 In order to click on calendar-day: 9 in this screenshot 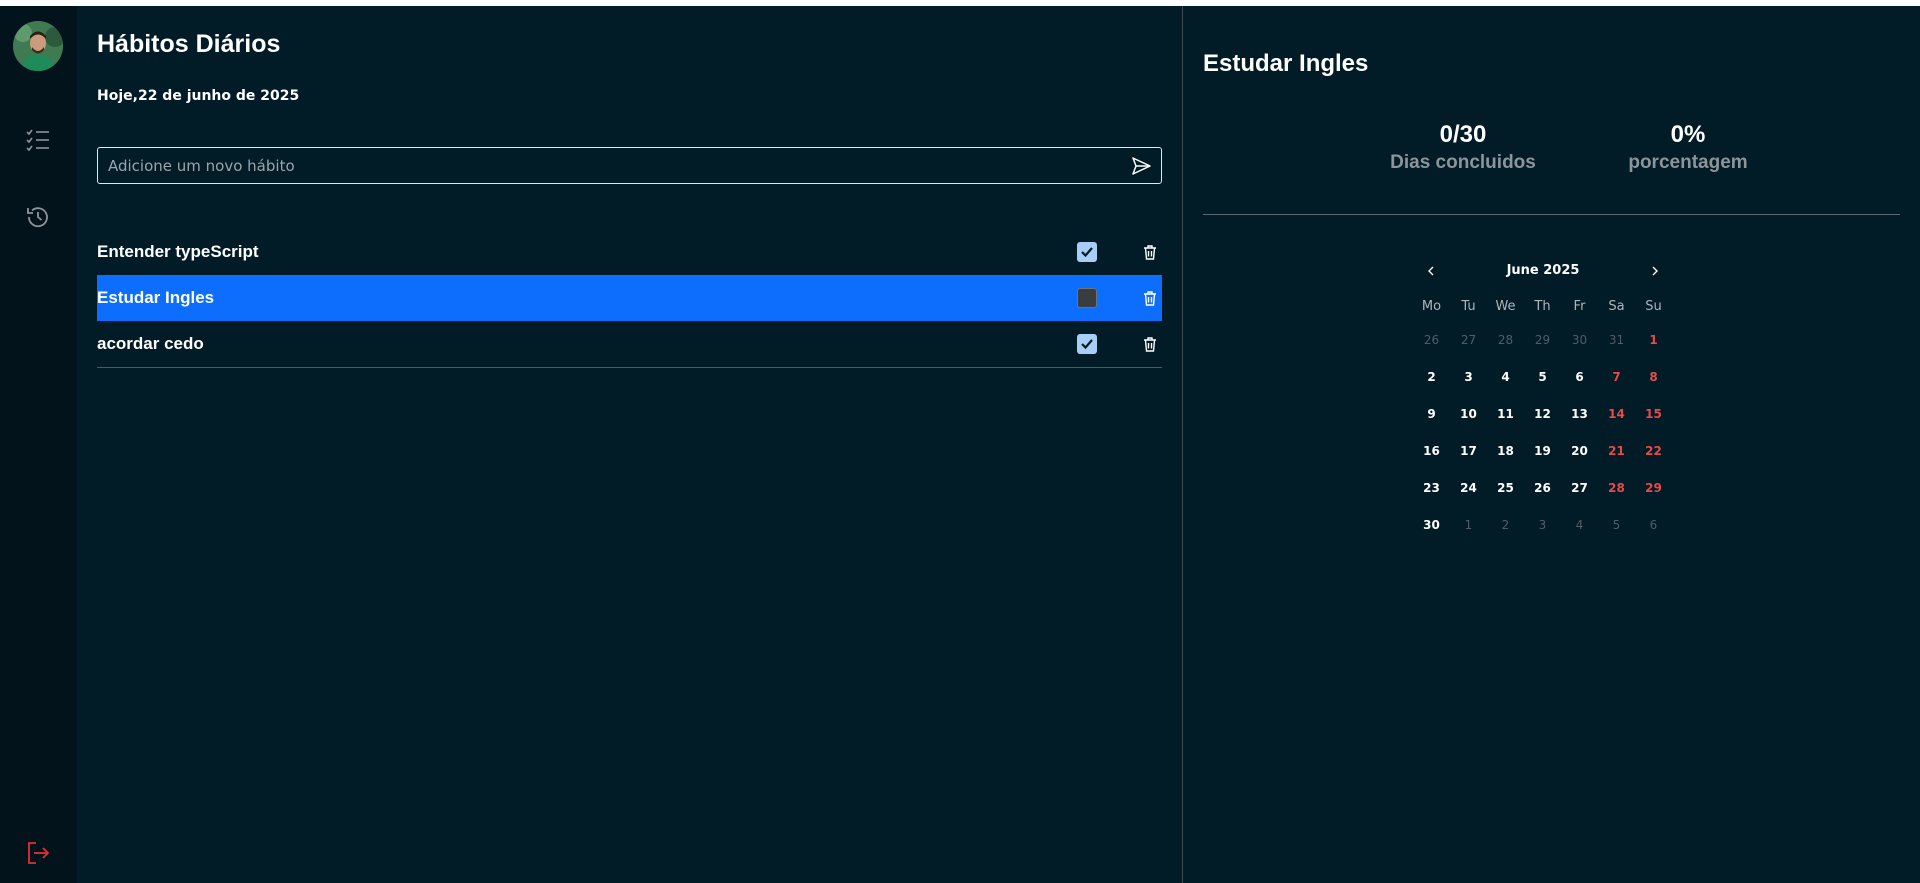, I will do `click(1431, 414)`.